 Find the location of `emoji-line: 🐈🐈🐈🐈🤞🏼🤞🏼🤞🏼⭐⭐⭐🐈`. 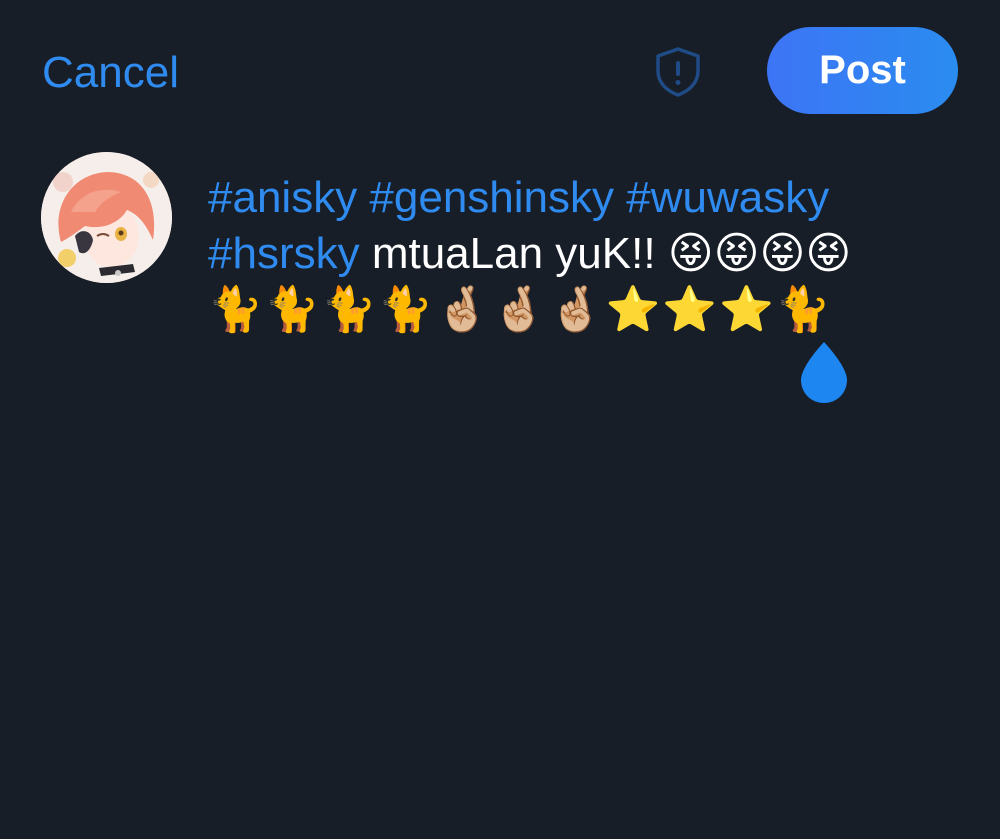

emoji-line: 🐈🐈🐈🐈🤞🏼🤞🏼🤞🏼⭐⭐⭐🐈 is located at coordinates (520, 309).